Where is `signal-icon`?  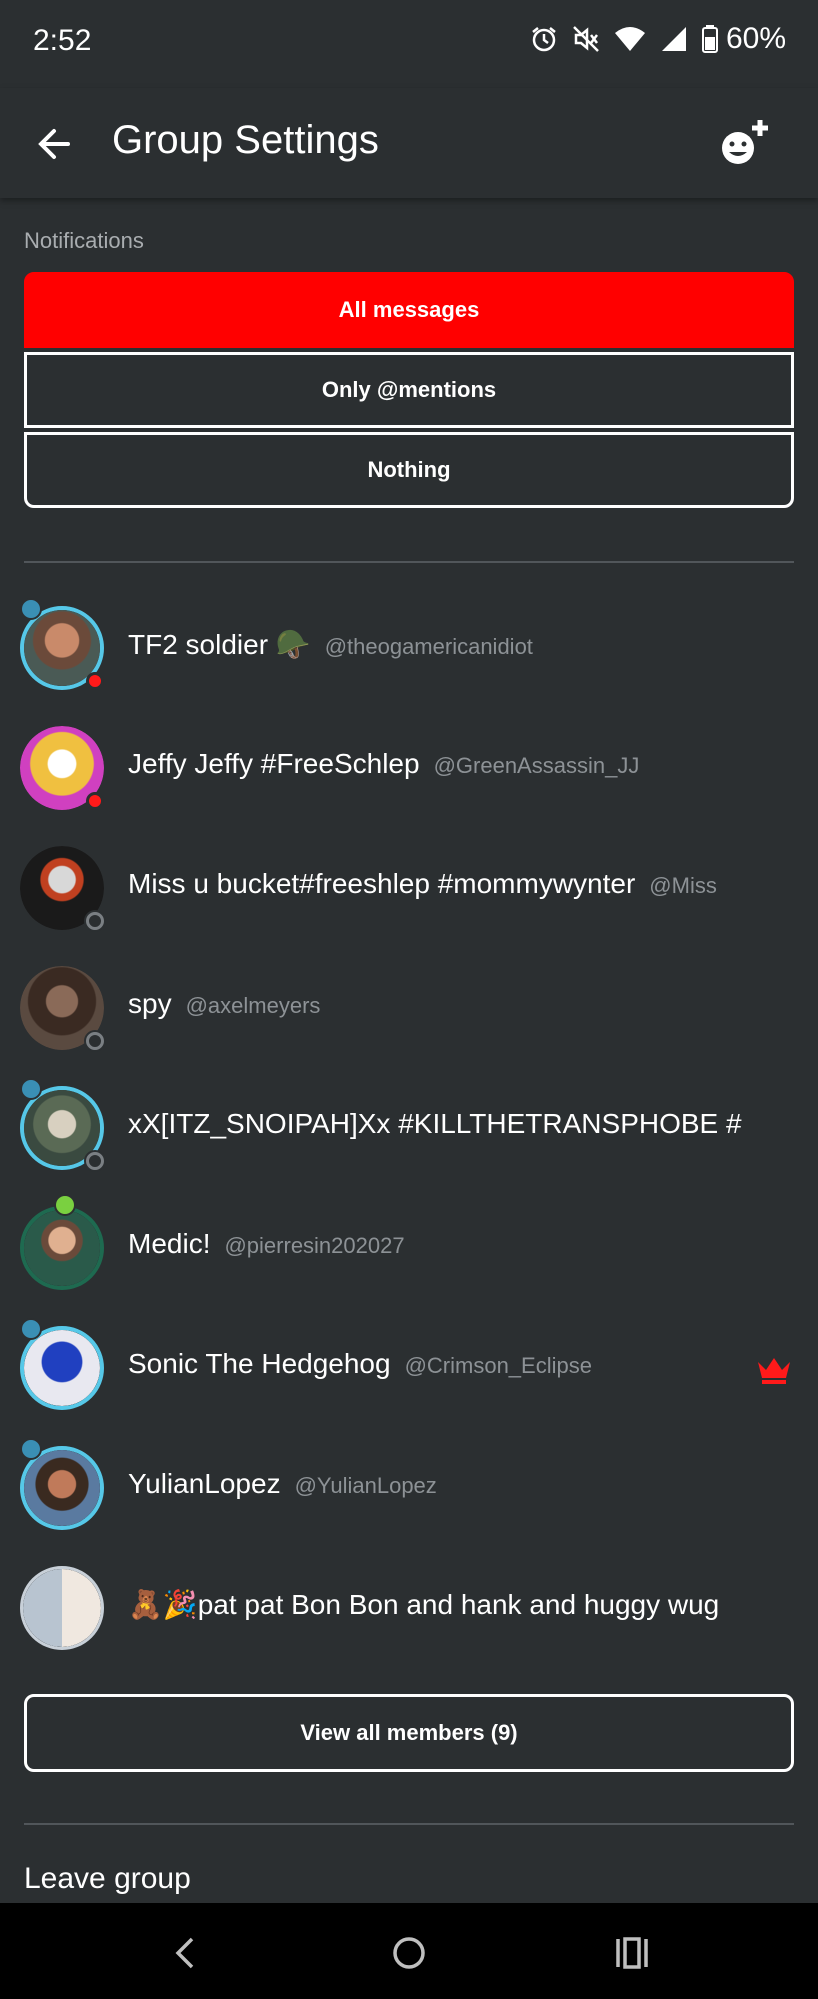
signal-icon is located at coordinates (673, 39).